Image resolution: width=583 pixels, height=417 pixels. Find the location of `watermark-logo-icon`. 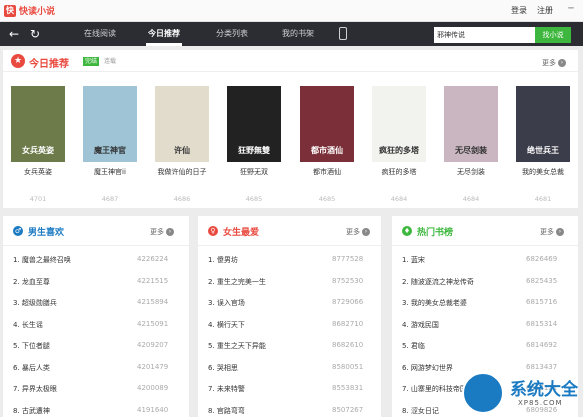

watermark-logo-icon is located at coordinates (483, 393).